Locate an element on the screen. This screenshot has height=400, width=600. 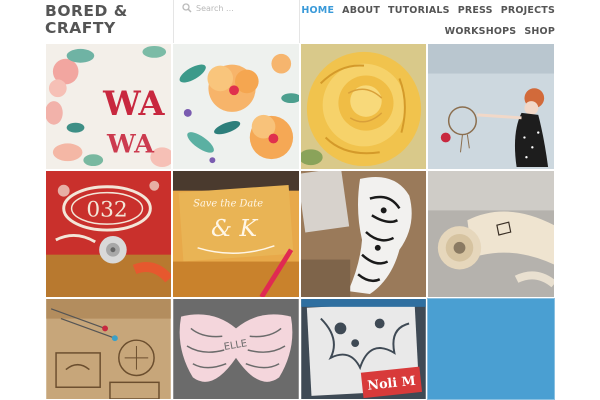
empty-tile is located at coordinates (491, 349).